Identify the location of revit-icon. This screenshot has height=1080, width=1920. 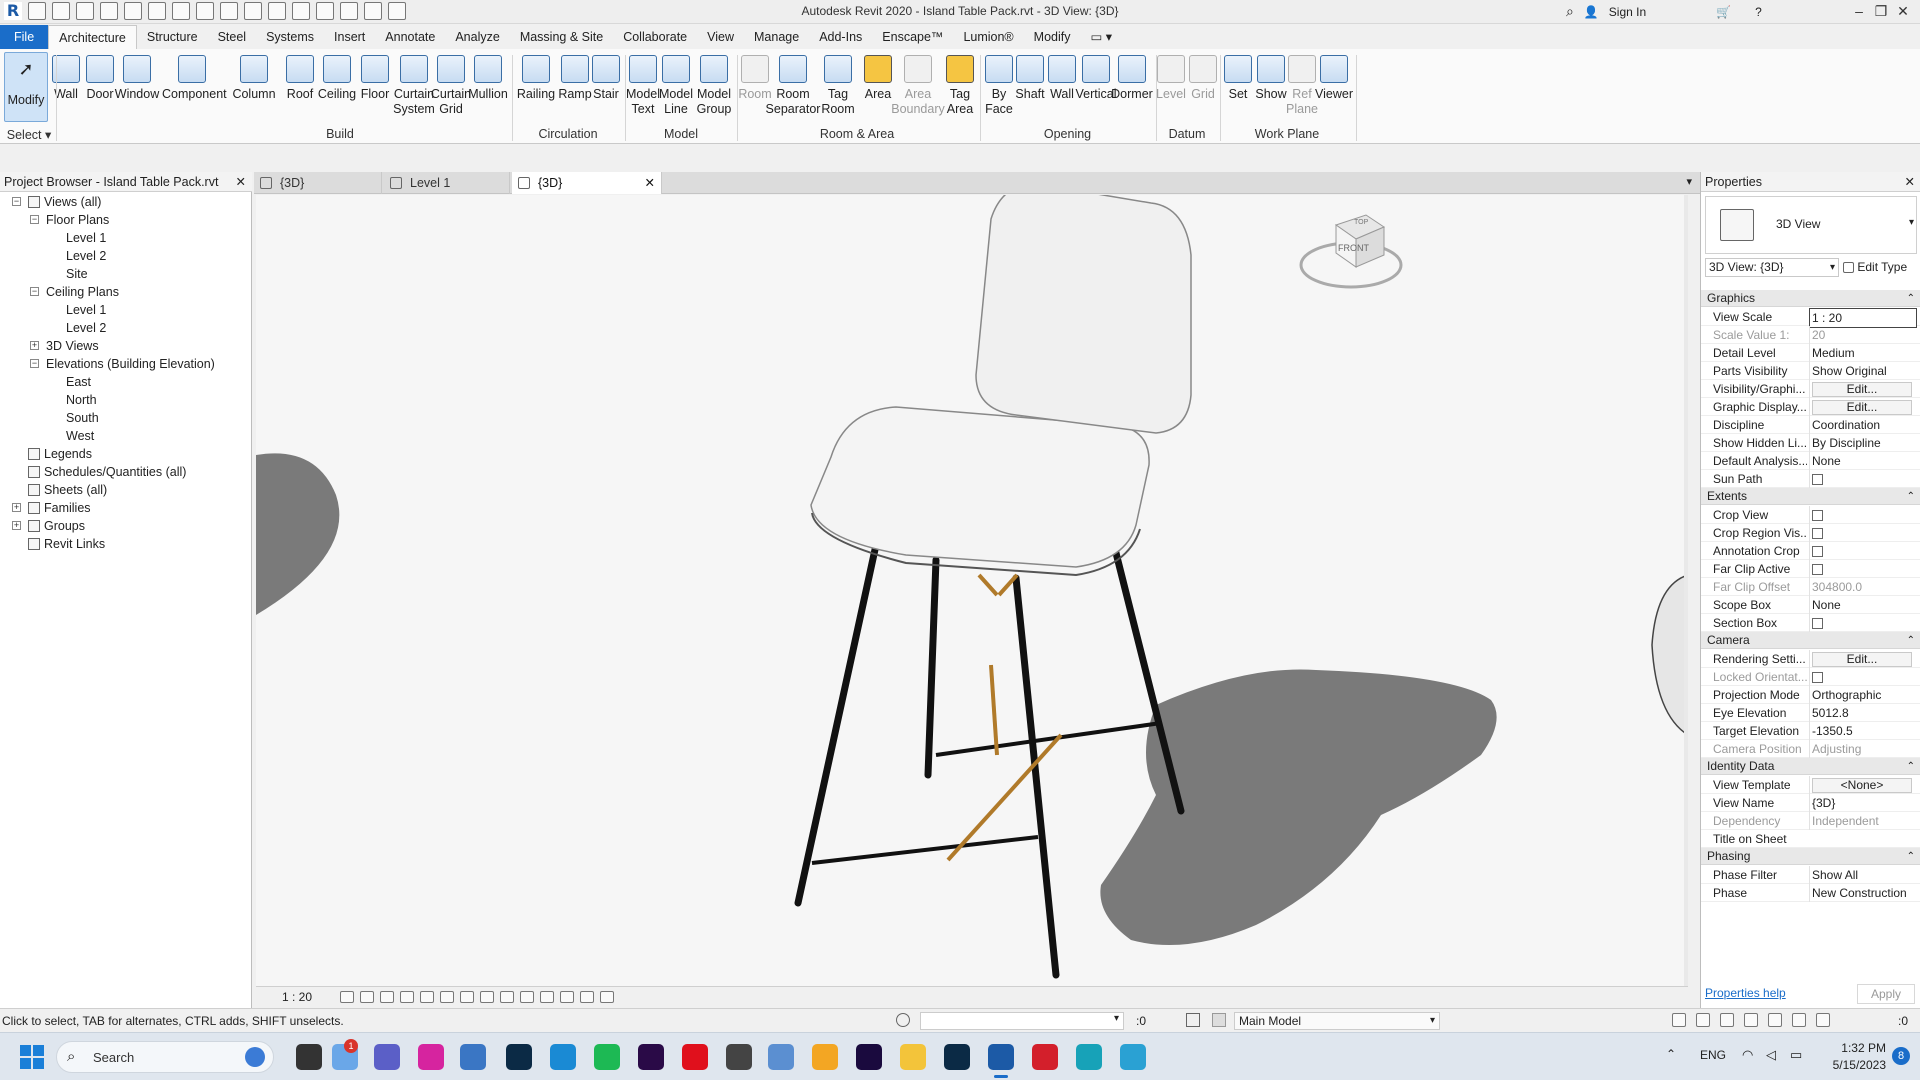
(1001, 1057).